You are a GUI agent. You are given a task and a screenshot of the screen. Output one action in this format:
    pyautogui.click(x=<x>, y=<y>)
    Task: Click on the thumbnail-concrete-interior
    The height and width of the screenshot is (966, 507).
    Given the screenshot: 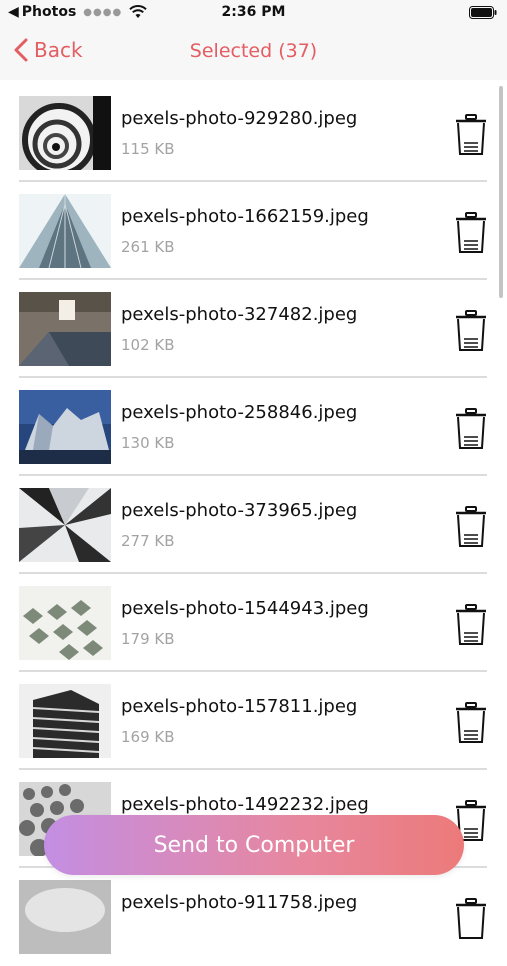 What is the action you would take?
    pyautogui.click(x=65, y=329)
    